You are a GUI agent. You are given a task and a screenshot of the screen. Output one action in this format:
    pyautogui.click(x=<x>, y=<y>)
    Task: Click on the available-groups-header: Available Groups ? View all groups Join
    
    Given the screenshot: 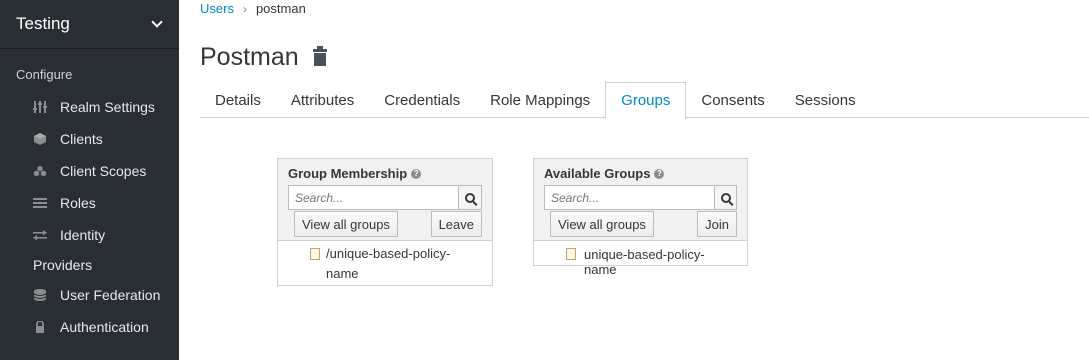 What is the action you would take?
    pyautogui.click(x=640, y=200)
    